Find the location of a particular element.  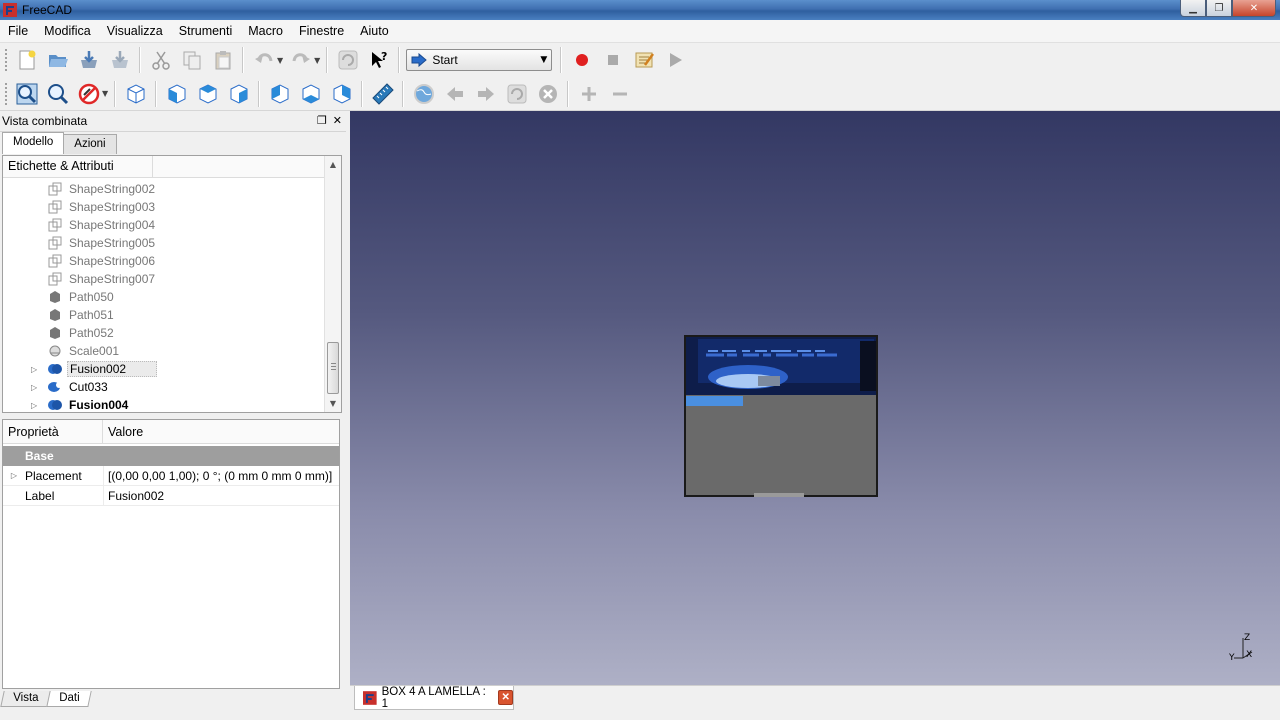

menu-strumenti: Strumenti is located at coordinates (206, 31).